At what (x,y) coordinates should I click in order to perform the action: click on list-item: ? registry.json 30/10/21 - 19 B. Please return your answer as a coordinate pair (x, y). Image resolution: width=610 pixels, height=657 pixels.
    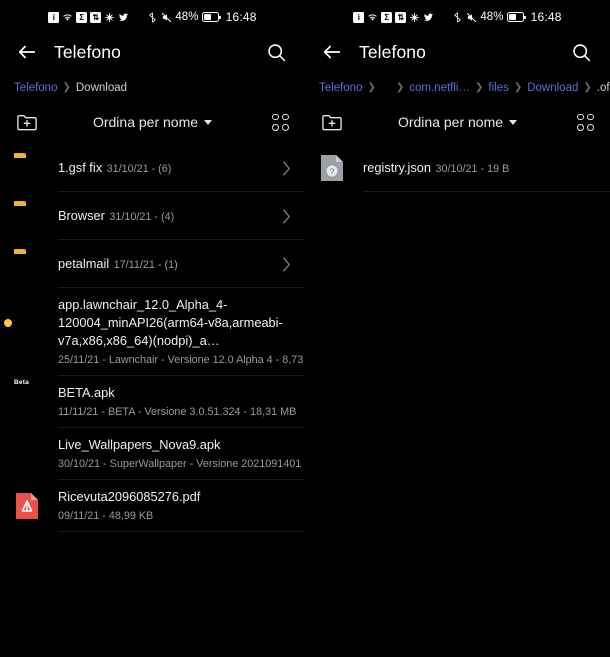
    Looking at the image, I should click on (457, 168).